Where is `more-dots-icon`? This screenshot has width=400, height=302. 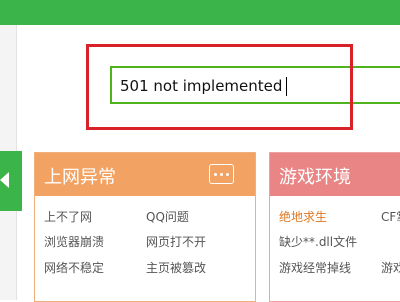 more-dots-icon is located at coordinates (215, 174).